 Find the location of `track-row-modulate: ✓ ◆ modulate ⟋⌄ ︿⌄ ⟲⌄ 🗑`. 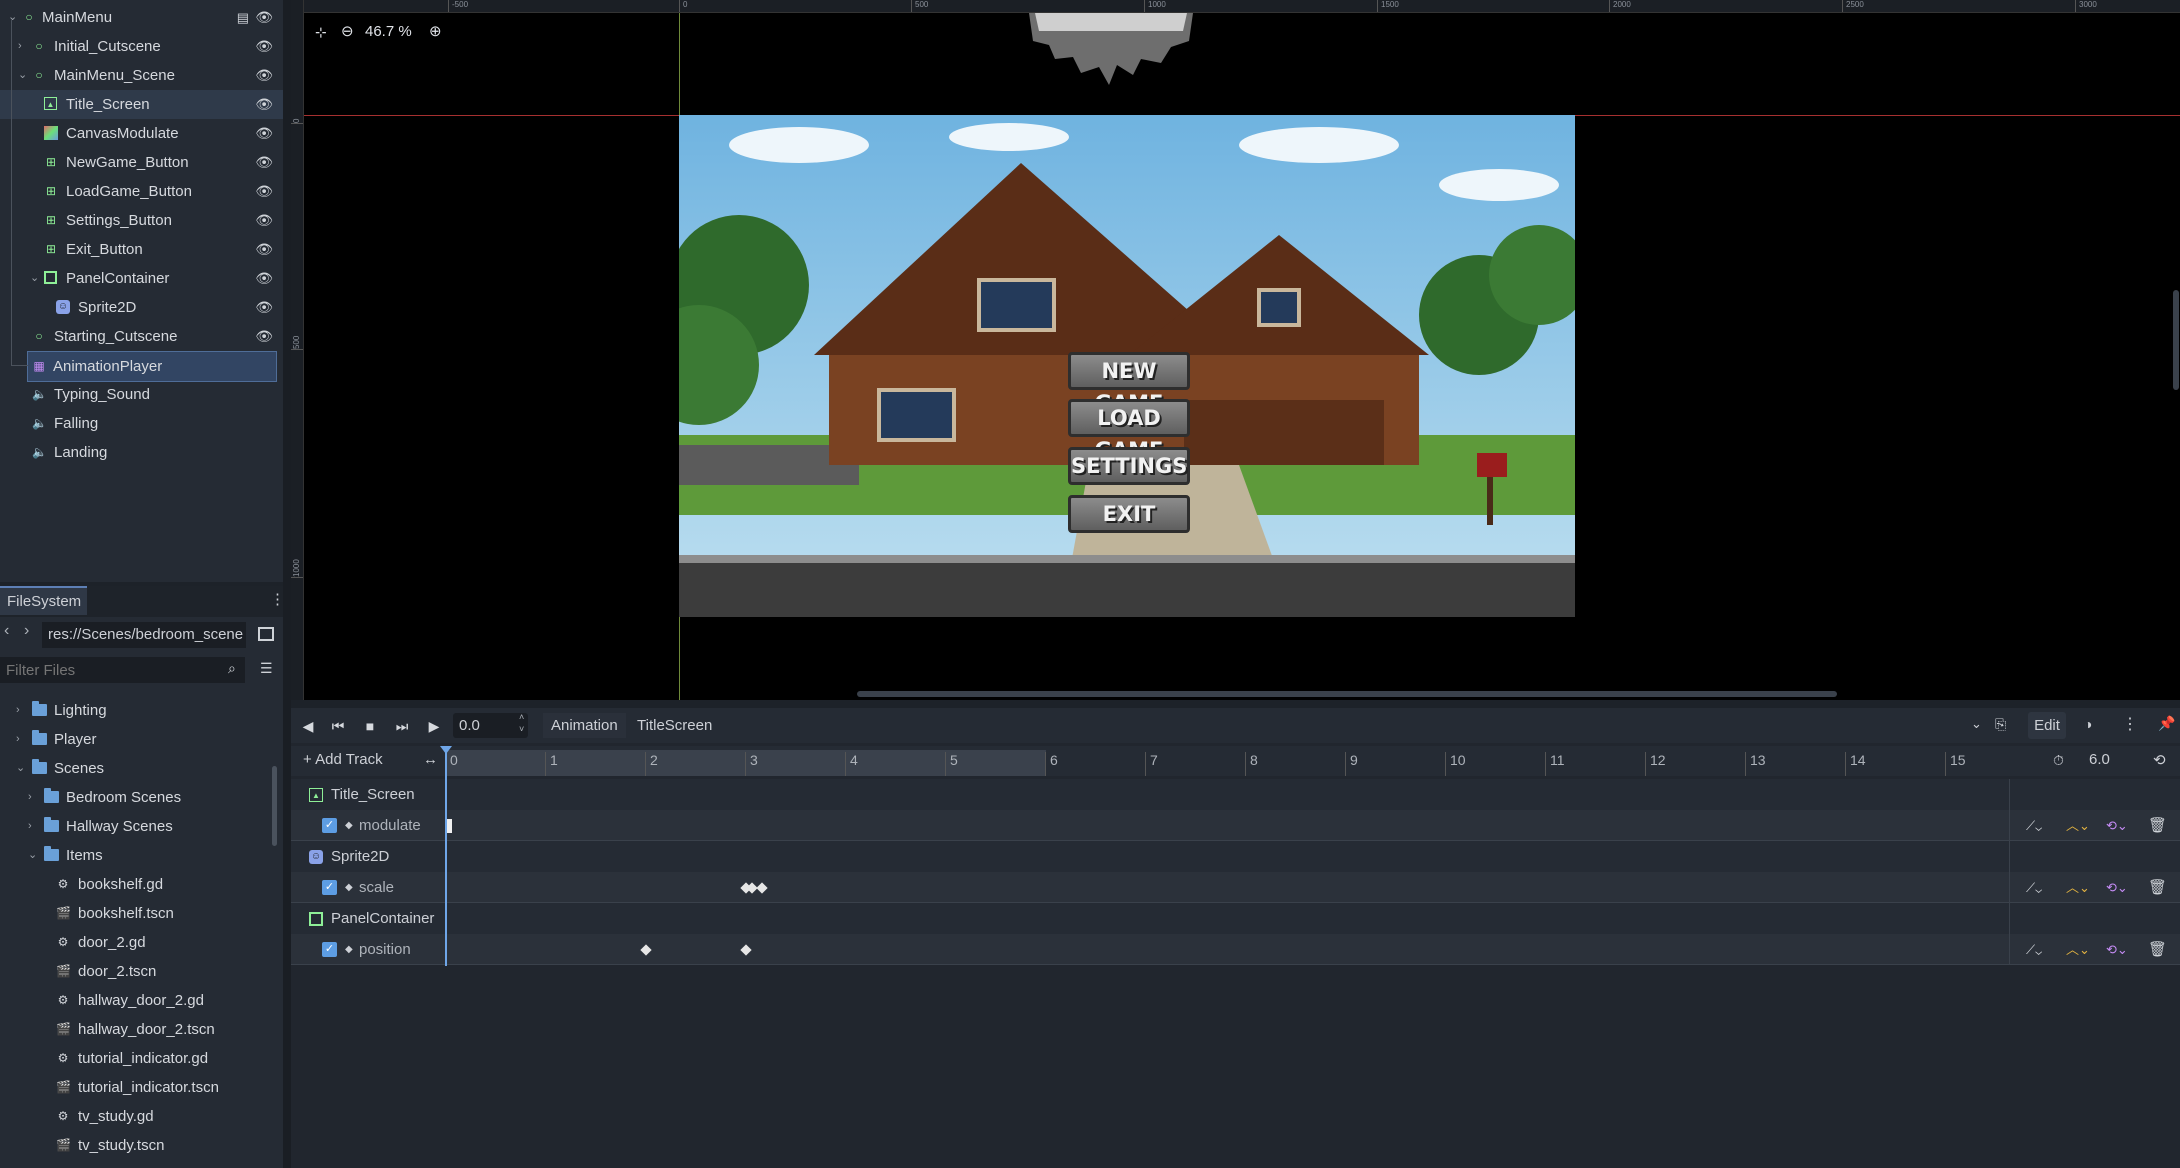

track-row-modulate: ✓ ◆ modulate ⟋⌄ ︿⌄ ⟲⌄ 🗑 is located at coordinates (1235, 825).